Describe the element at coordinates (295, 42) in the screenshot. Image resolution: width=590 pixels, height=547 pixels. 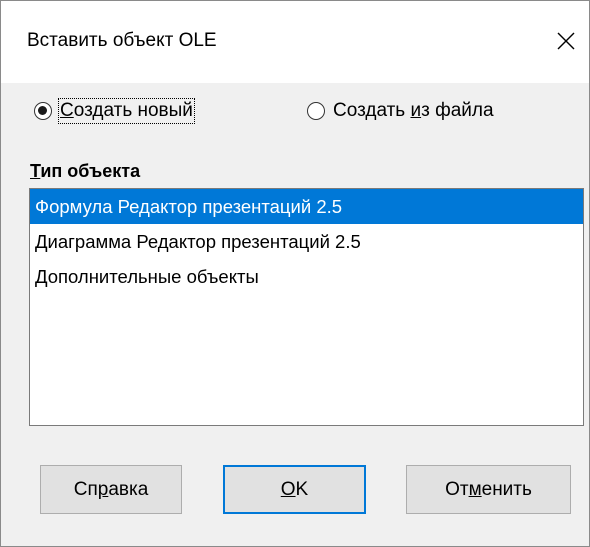
I see `title-bar: Вставить объект OLE` at that location.